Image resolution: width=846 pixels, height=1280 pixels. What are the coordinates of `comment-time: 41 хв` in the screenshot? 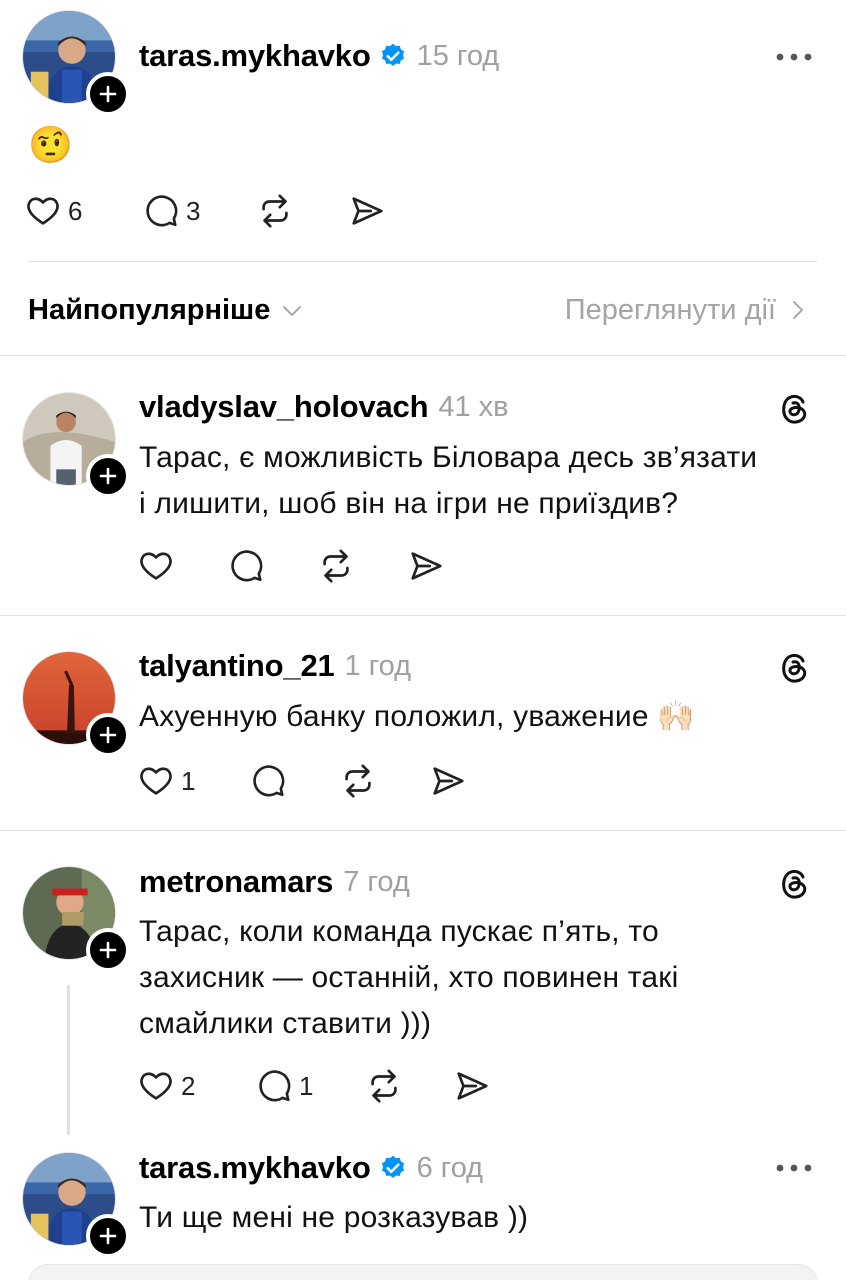 It's located at (473, 406).